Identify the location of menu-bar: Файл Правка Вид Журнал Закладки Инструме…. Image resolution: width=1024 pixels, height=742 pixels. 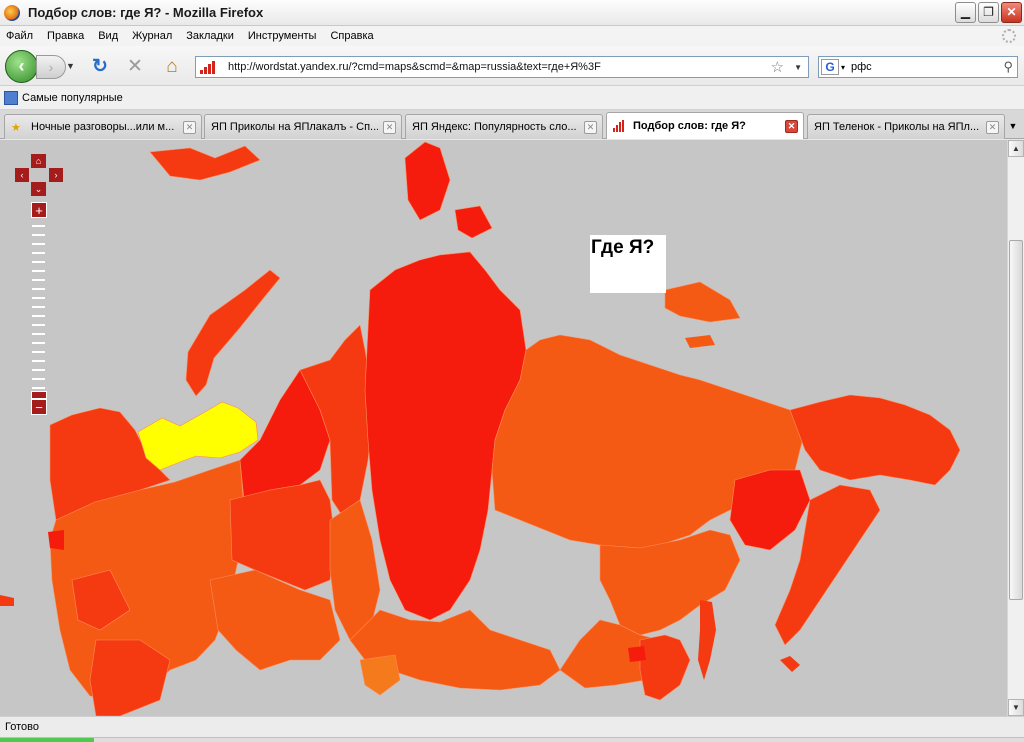
(512, 36).